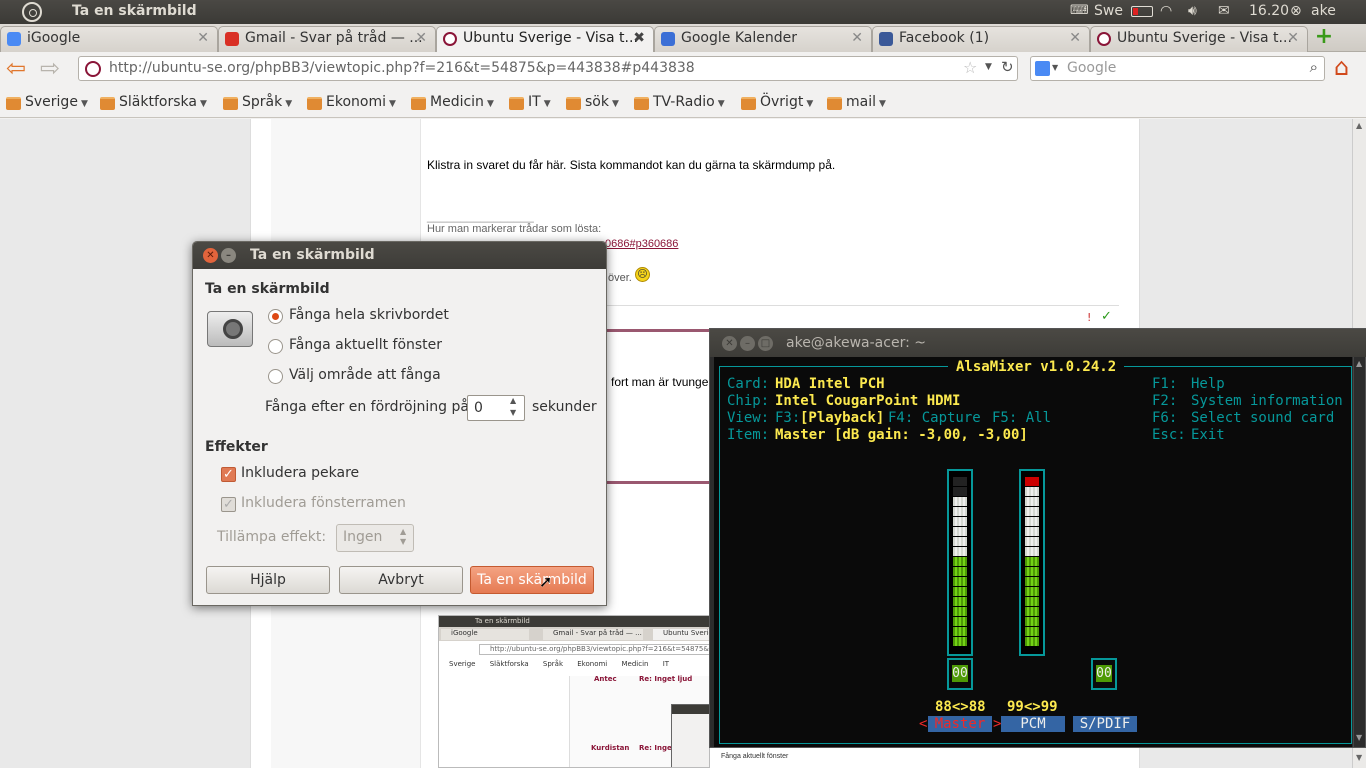 The image size is (1366, 768). Describe the element at coordinates (1079, 10) in the screenshot. I see `keyboard-icon: ⌨` at that location.